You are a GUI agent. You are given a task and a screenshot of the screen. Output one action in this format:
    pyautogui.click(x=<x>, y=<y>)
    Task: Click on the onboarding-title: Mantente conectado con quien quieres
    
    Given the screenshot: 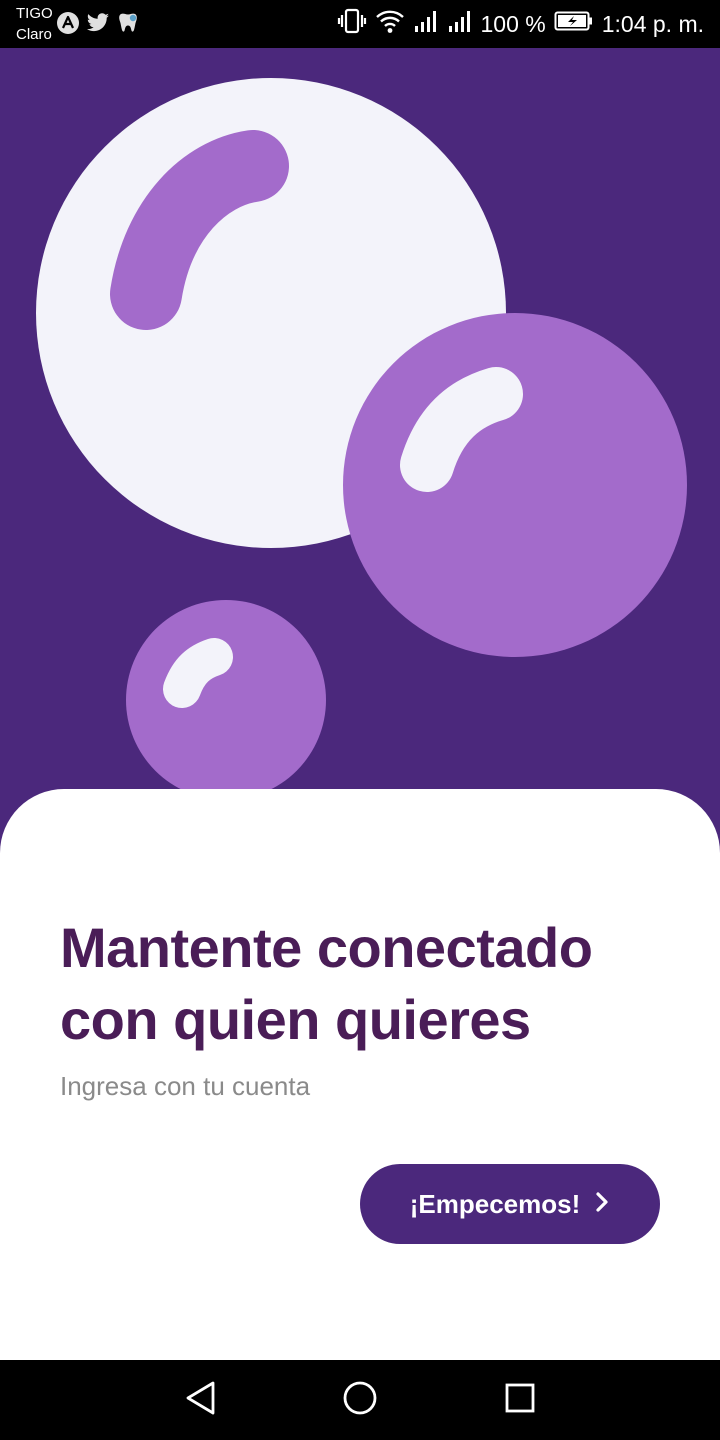 What is the action you would take?
    pyautogui.click(x=326, y=983)
    